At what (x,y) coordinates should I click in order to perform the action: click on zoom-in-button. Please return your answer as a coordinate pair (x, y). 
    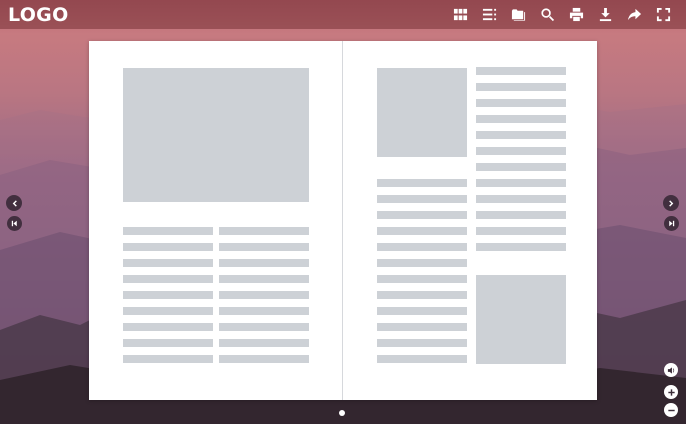
    Looking at the image, I should click on (671, 392).